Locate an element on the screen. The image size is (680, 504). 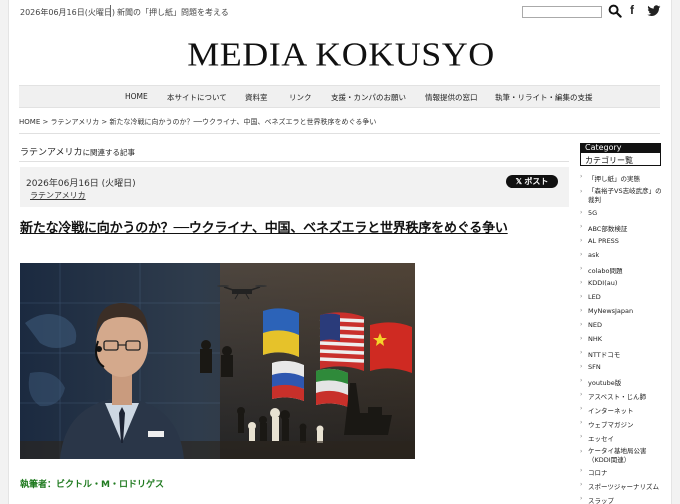
sidebar-heading: Category カテゴリー覧 is located at coordinates (620, 154).